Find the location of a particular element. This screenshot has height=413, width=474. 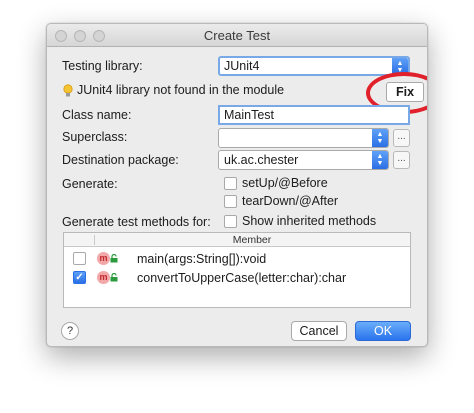

table-header: Member is located at coordinates (237, 240).